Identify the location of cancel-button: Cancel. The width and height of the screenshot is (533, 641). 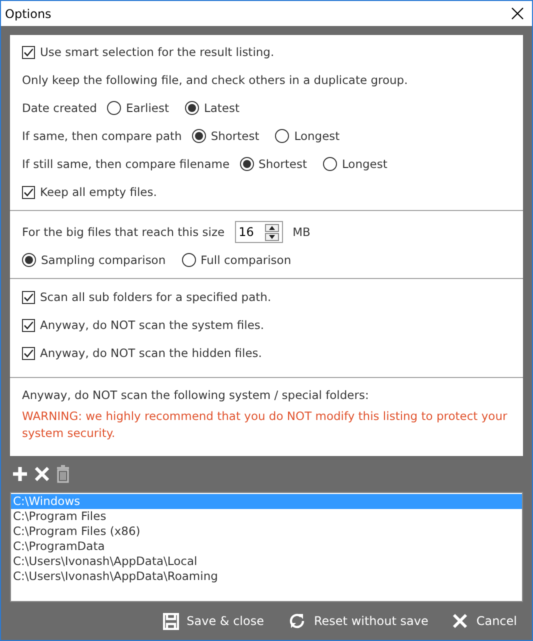
(484, 621).